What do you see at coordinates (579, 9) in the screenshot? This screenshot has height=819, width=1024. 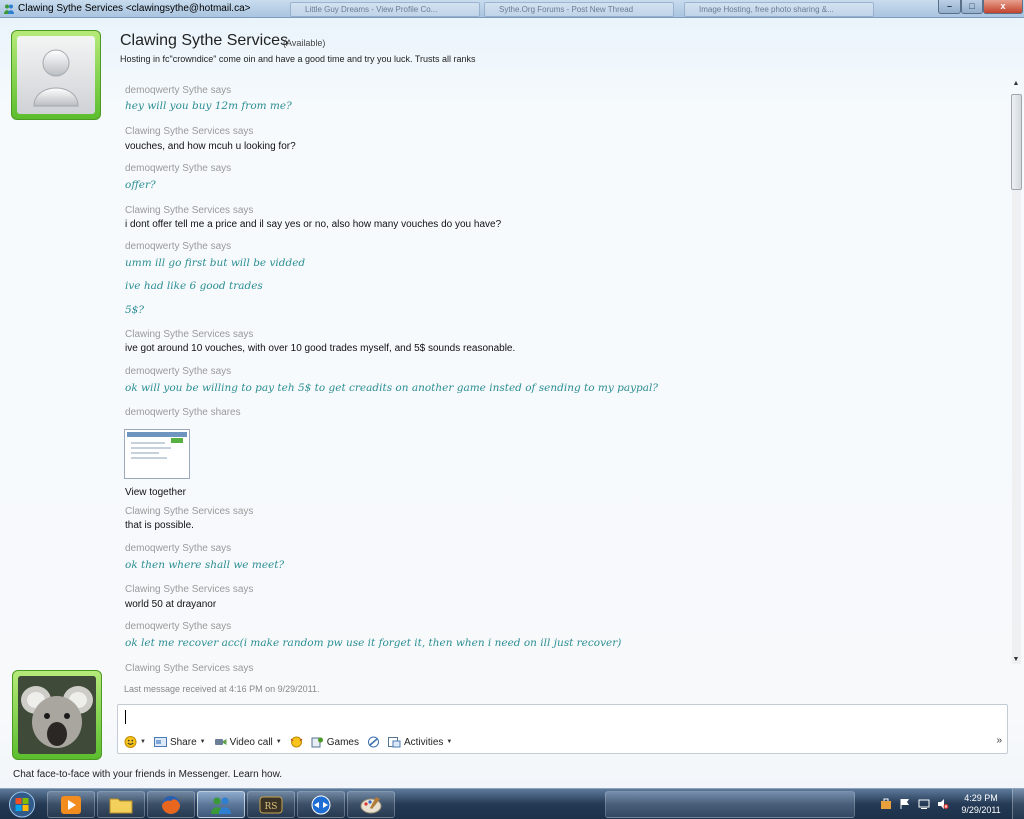 I see `background-tab: Sythe.Org Forums - Post New Thread` at bounding box center [579, 9].